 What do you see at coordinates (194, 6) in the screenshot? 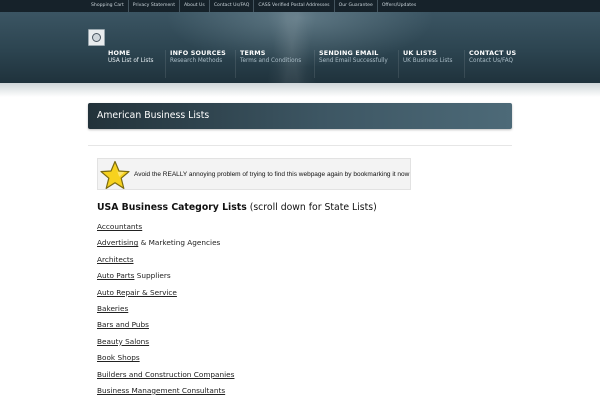
I see `utility-link-about: About Us` at bounding box center [194, 6].